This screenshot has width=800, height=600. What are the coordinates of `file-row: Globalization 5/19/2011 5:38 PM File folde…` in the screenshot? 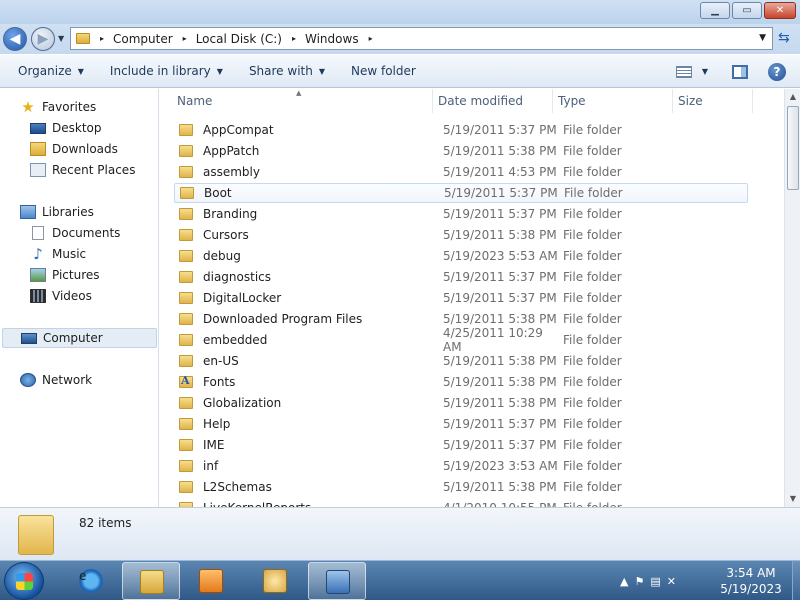 It's located at (461, 403).